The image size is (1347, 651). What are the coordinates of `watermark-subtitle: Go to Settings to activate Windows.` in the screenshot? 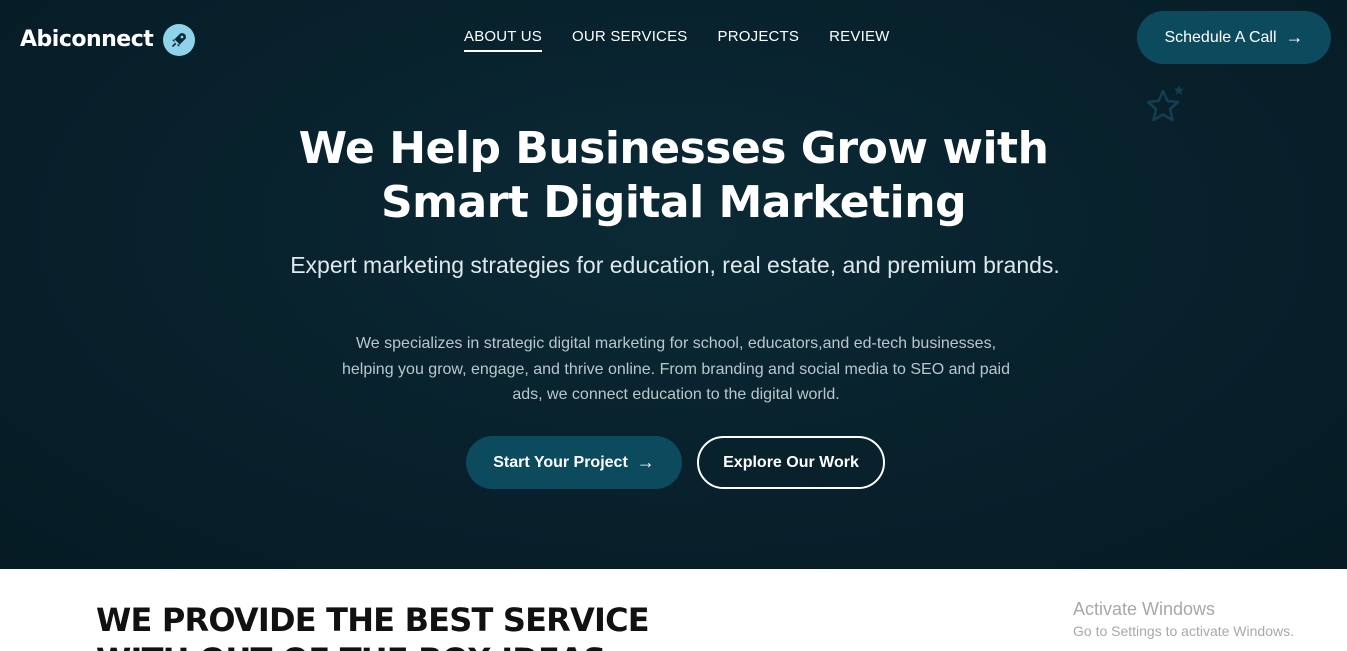 It's located at (1183, 631).